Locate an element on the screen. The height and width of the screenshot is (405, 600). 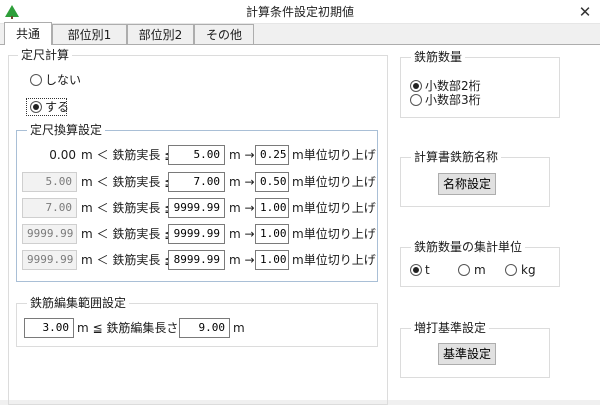
kansan-row1-upper-input: 5.00 is located at coordinates (196, 155).